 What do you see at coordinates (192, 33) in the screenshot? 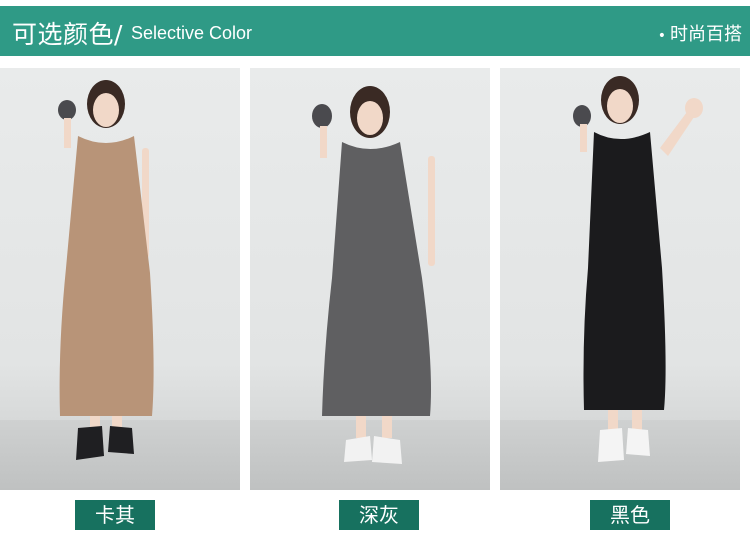
I see `title-english: Selective Color` at bounding box center [192, 33].